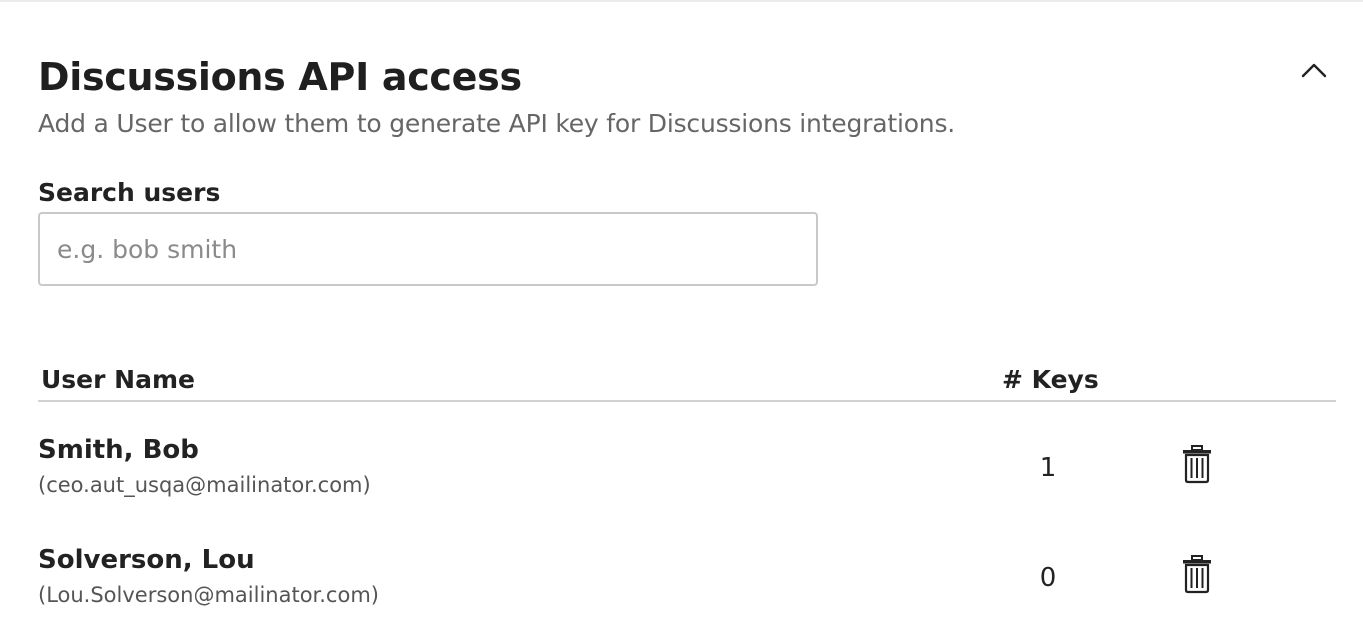 Image resolution: width=1363 pixels, height=641 pixels. What do you see at coordinates (129, 192) in the screenshot?
I see `search-users-label: Search users` at bounding box center [129, 192].